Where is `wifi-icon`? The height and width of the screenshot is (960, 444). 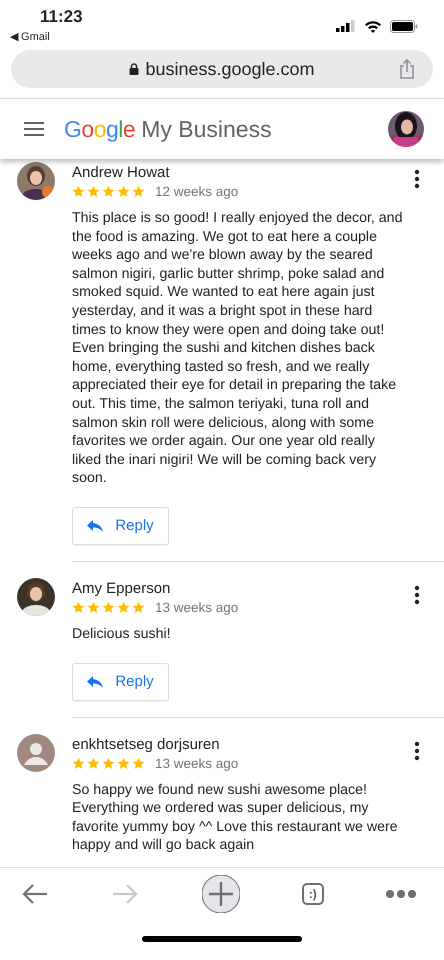
wifi-icon is located at coordinates (373, 26).